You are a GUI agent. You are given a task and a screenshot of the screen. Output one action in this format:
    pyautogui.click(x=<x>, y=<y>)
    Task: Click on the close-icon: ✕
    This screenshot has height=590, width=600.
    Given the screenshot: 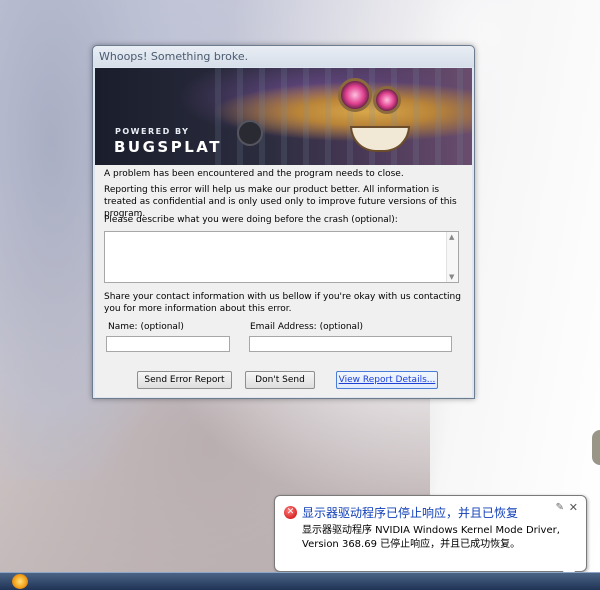 What is the action you would take?
    pyautogui.click(x=573, y=507)
    